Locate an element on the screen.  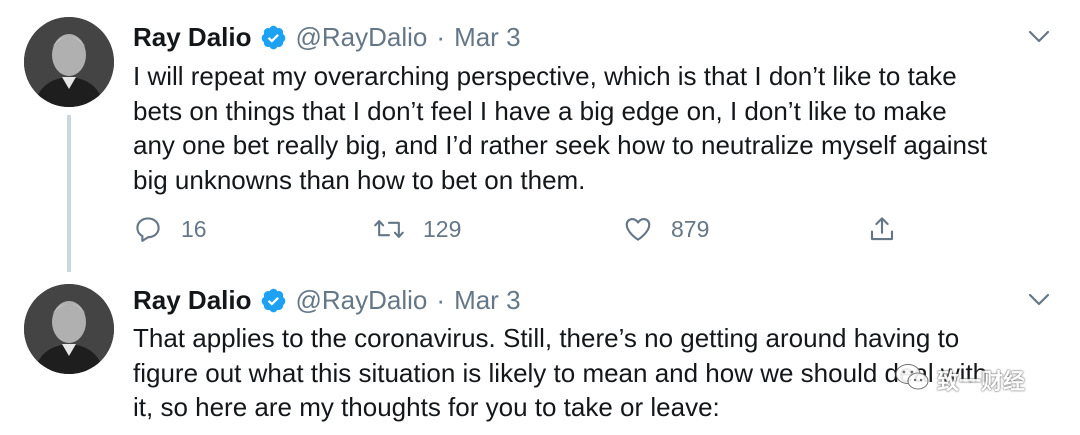
like-button: 879 is located at coordinates (666, 229).